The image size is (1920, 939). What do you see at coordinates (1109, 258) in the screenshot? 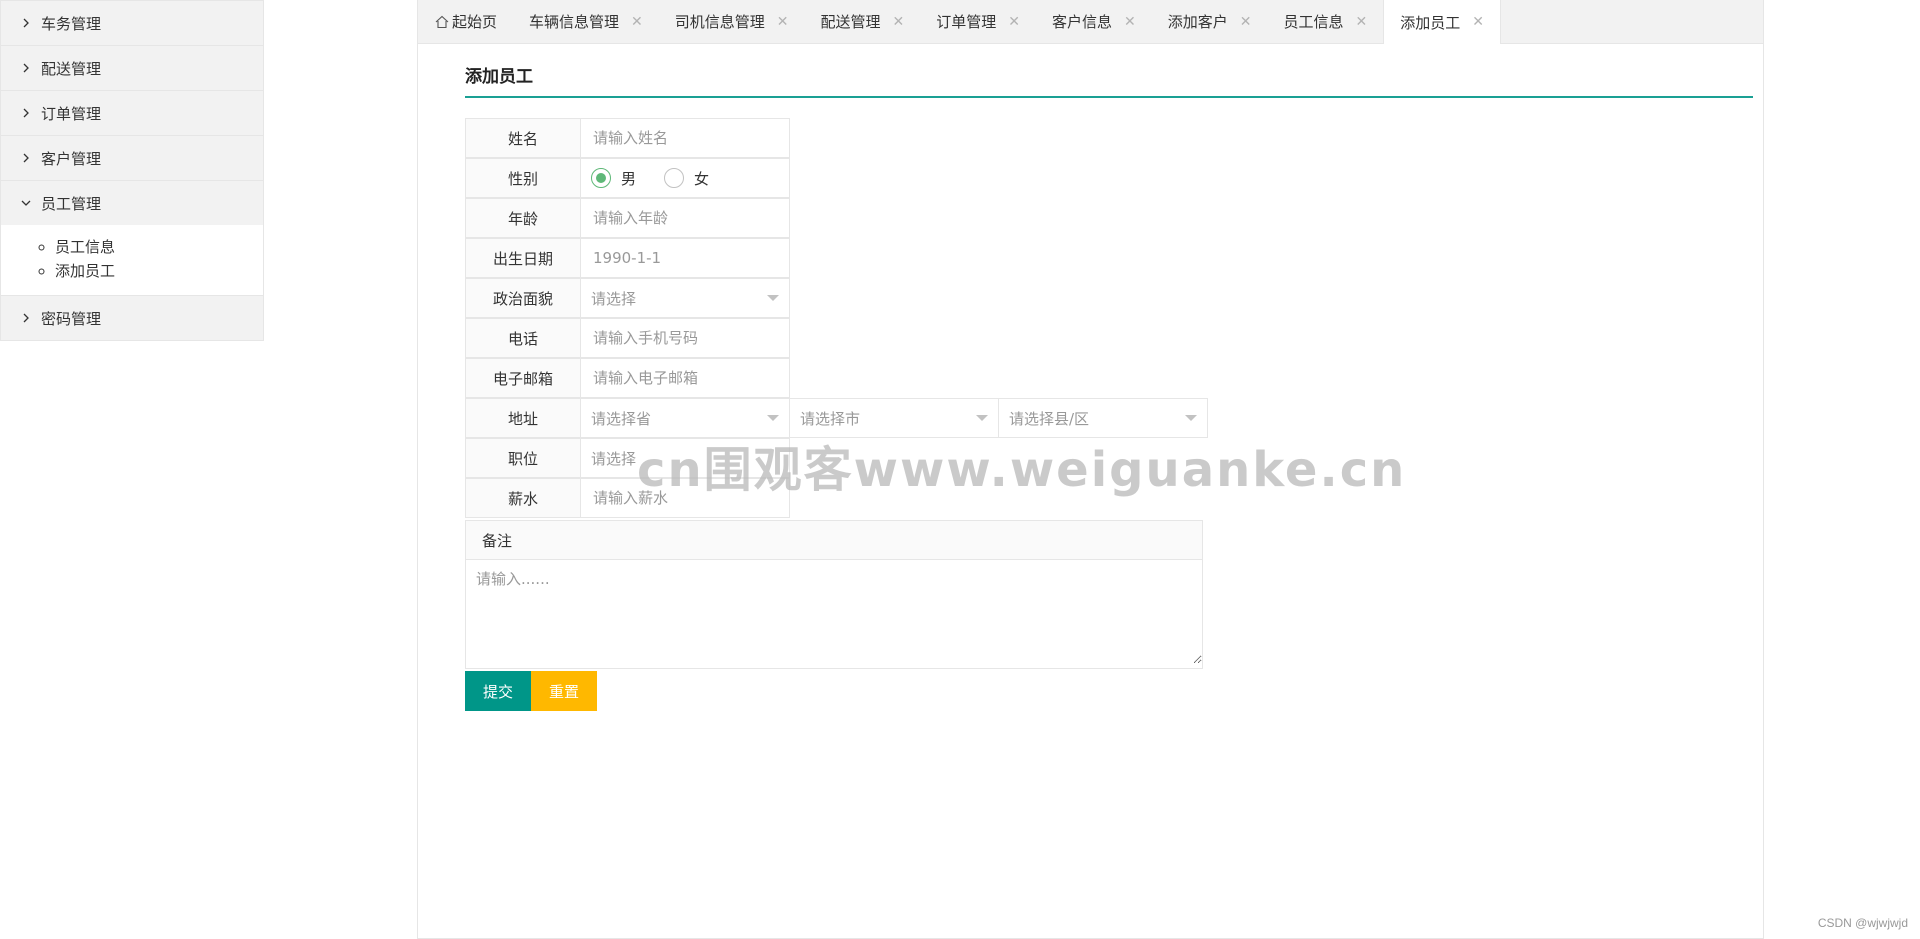
I see `form-row-birthdate: 出生日期` at bounding box center [1109, 258].